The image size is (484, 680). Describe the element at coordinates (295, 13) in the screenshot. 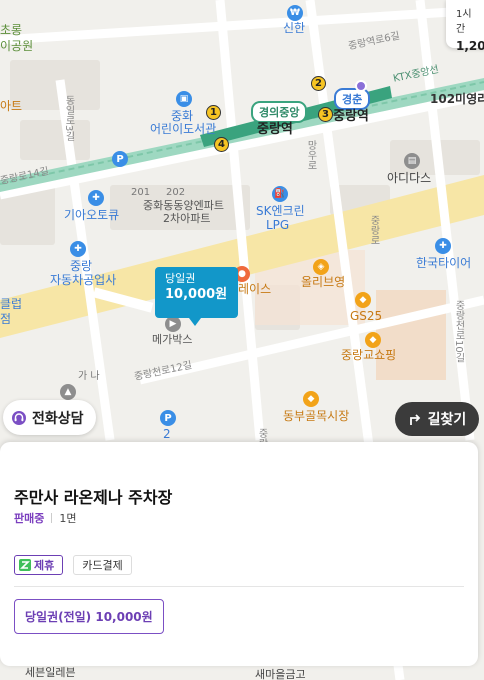

I see `bank-icon: ₩` at that location.